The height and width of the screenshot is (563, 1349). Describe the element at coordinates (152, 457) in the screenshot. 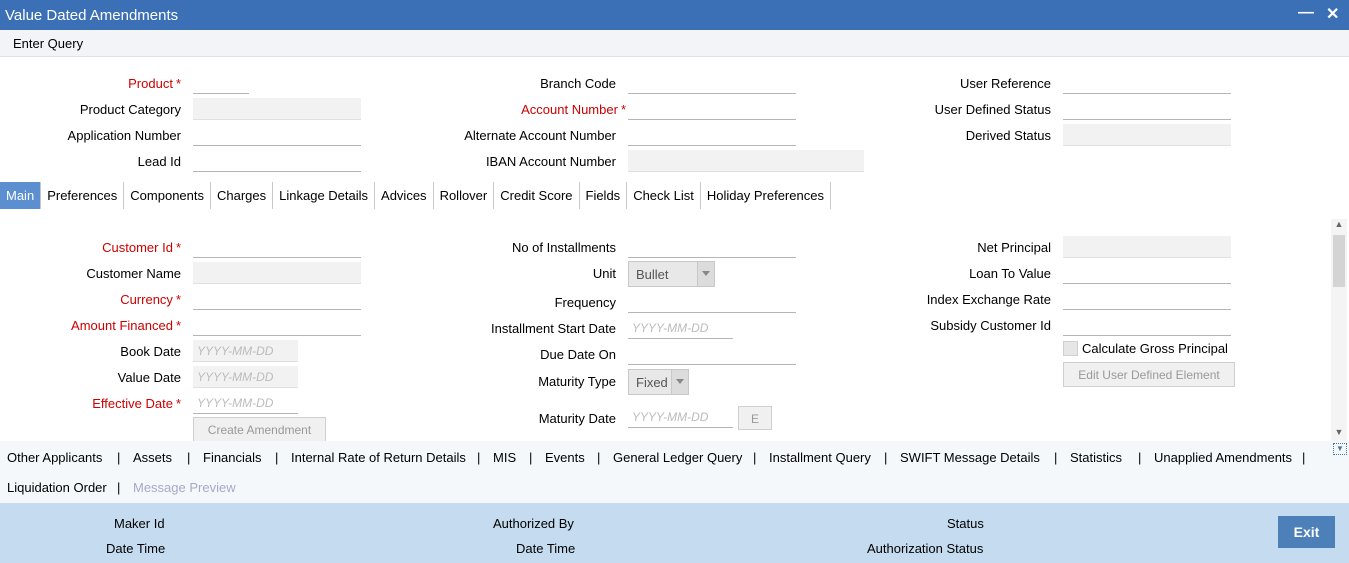

I see `link-assets: Assets` at that location.